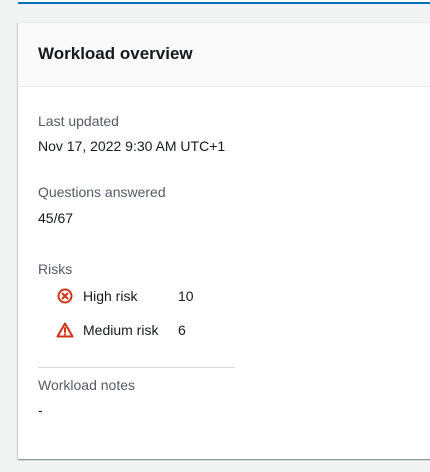 The height and width of the screenshot is (472, 430). What do you see at coordinates (115, 53) in the screenshot?
I see `card-title: Workload overview` at bounding box center [115, 53].